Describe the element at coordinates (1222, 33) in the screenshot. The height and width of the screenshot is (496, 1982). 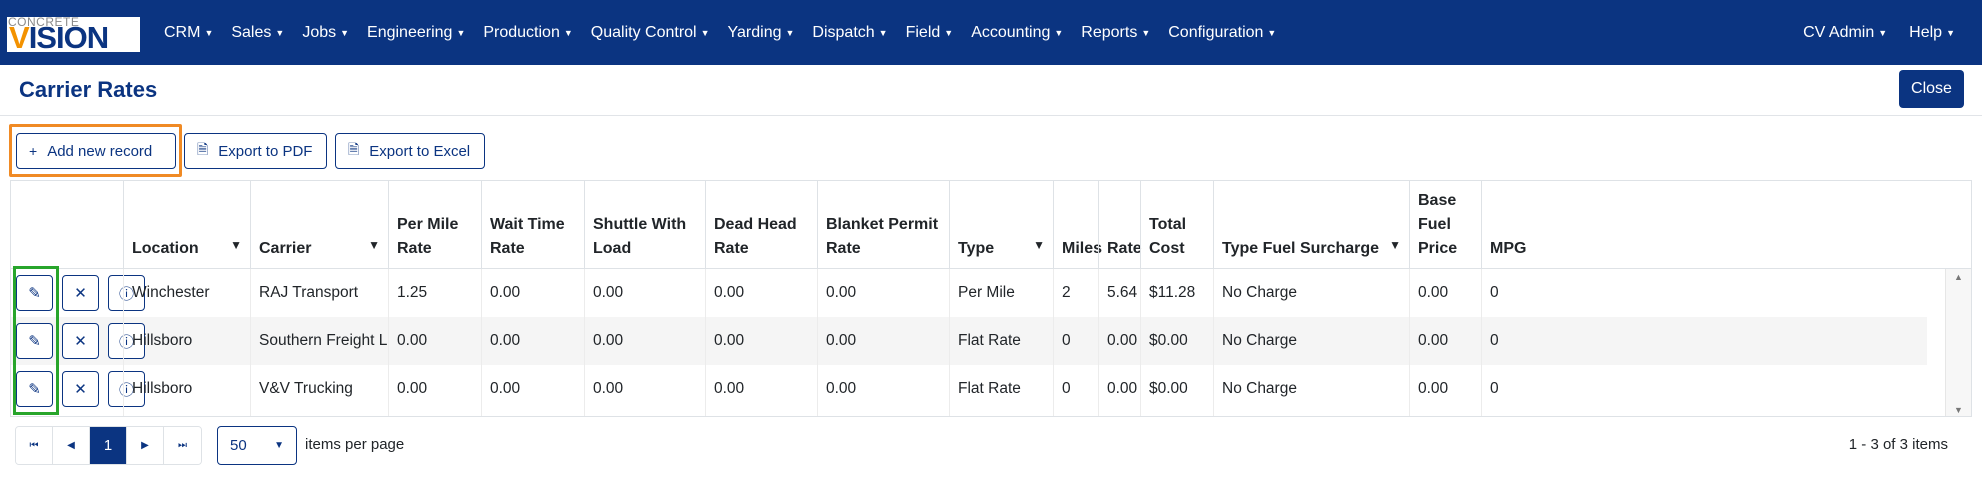
I see `nav-configuration: Configuration ▼` at that location.